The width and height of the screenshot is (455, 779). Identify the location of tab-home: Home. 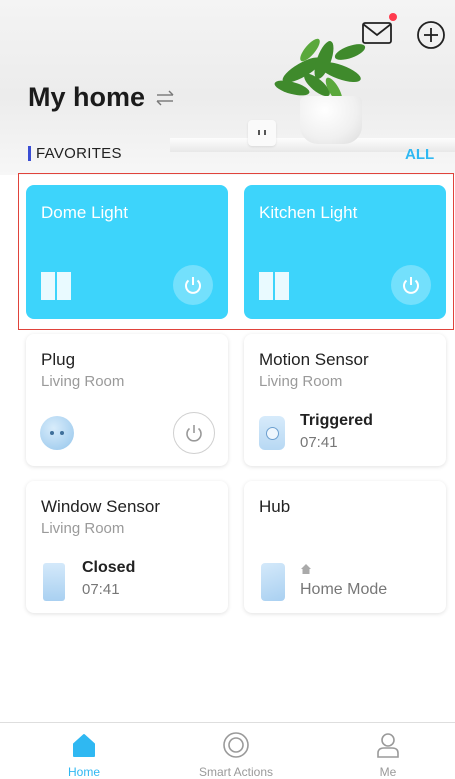
(84, 755).